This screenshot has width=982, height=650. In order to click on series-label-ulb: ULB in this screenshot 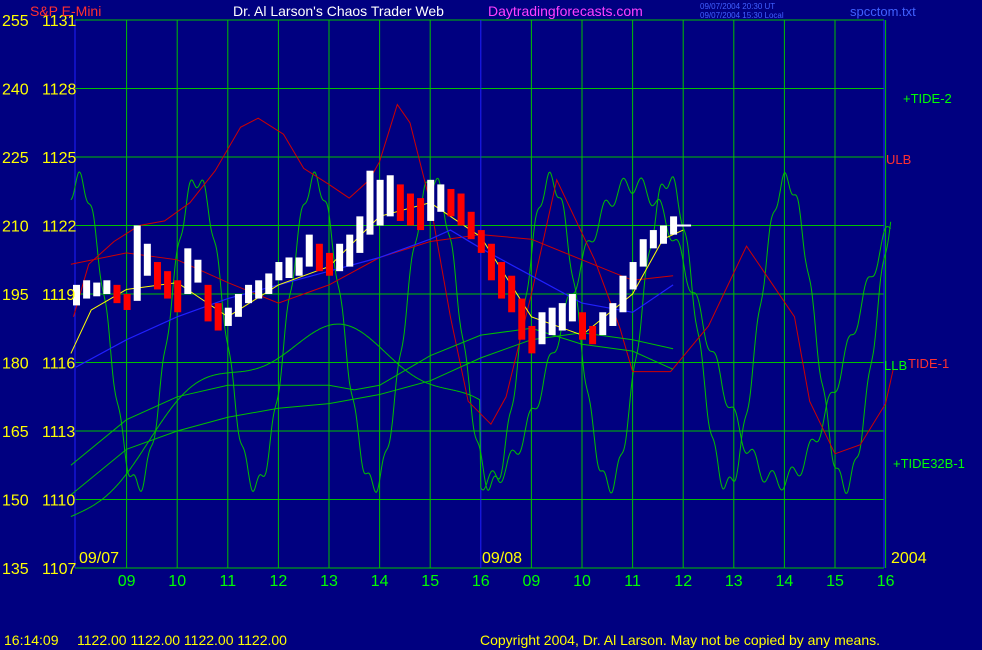, I will do `click(898, 159)`.